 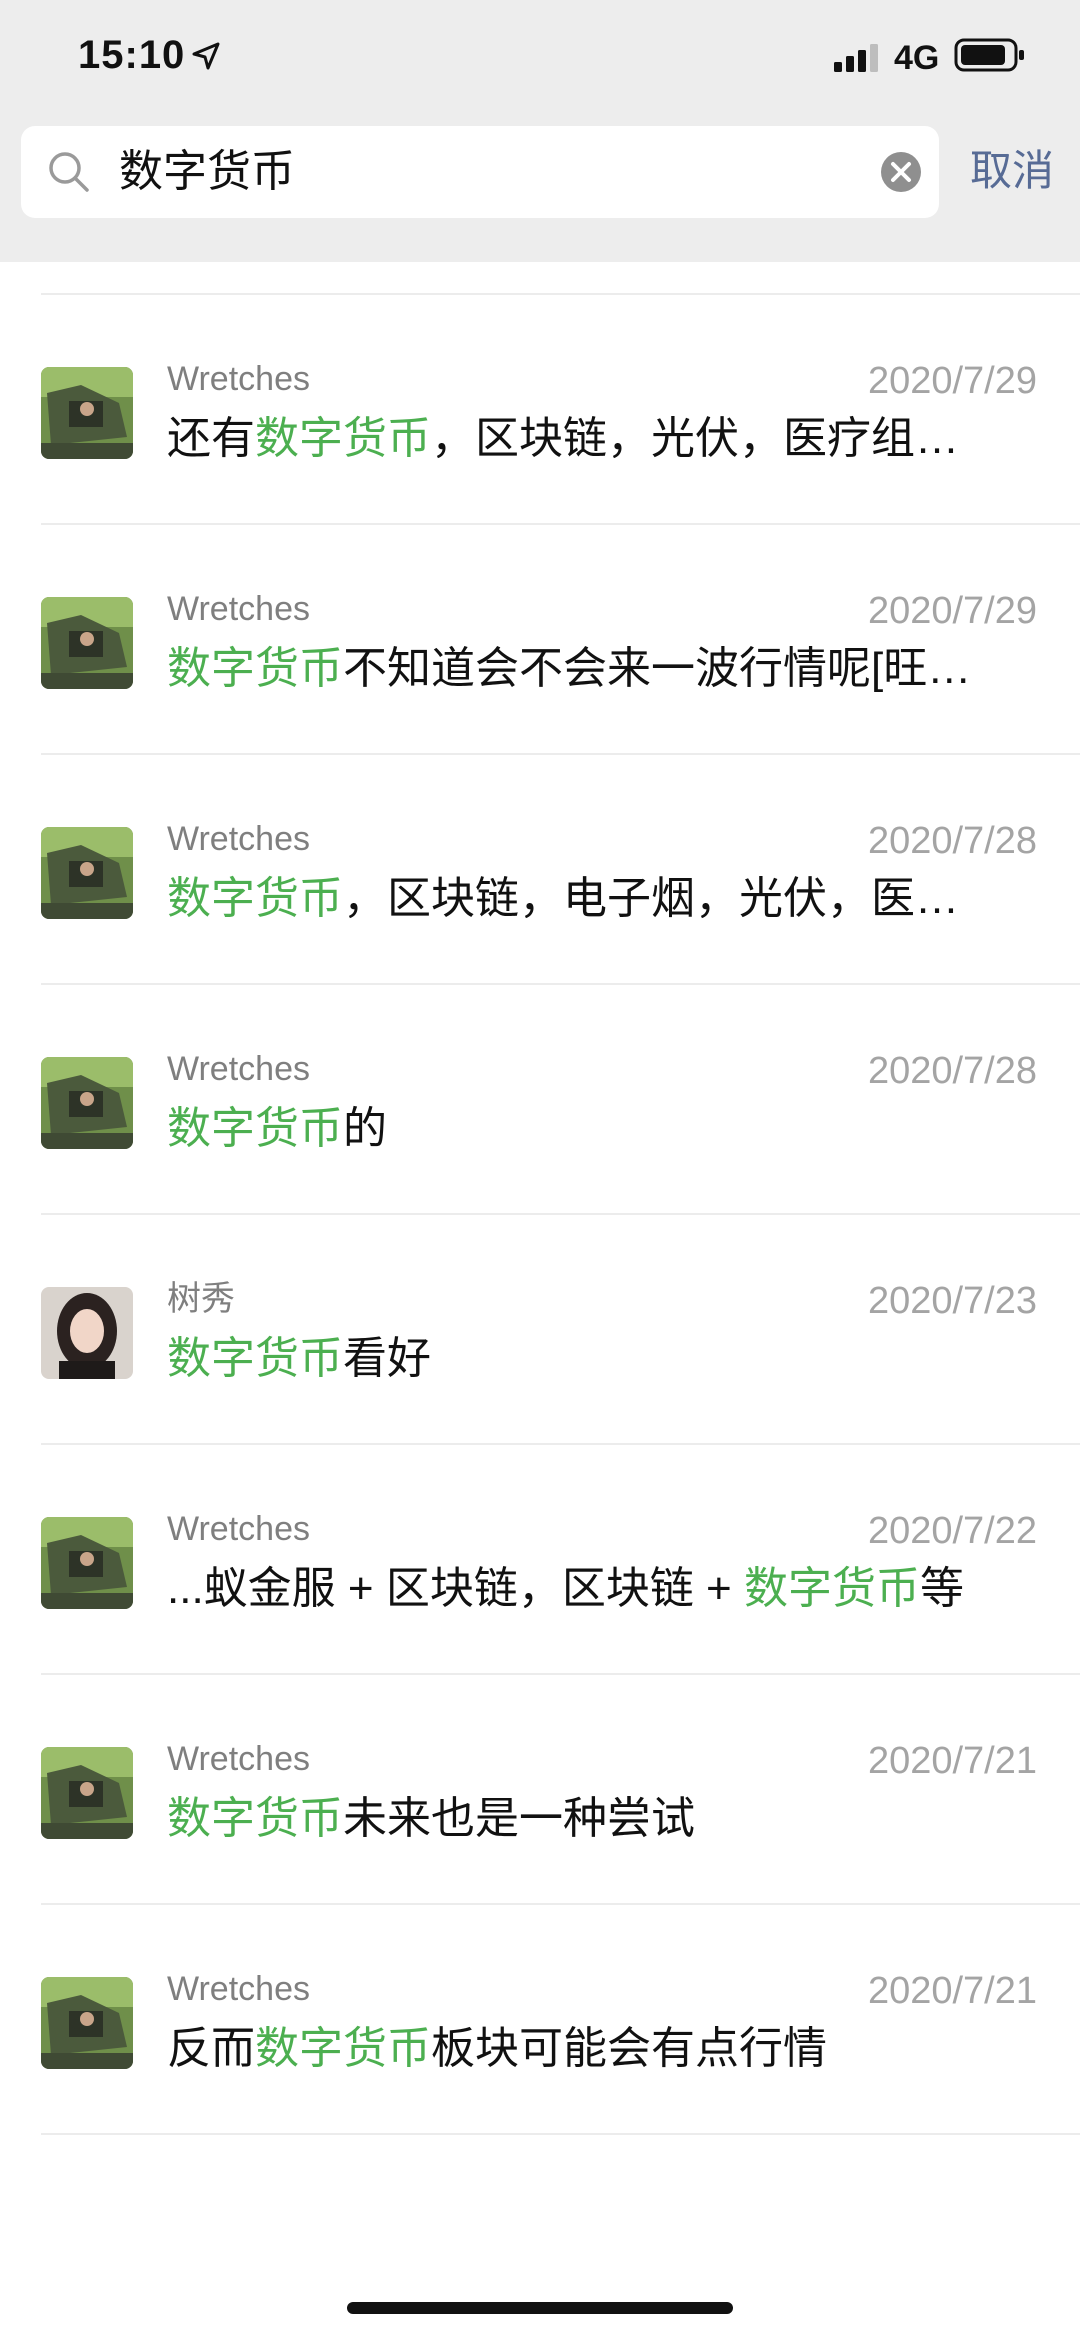 I want to click on message-text: 板块可能会有点行情, so click(x=629, y=2048).